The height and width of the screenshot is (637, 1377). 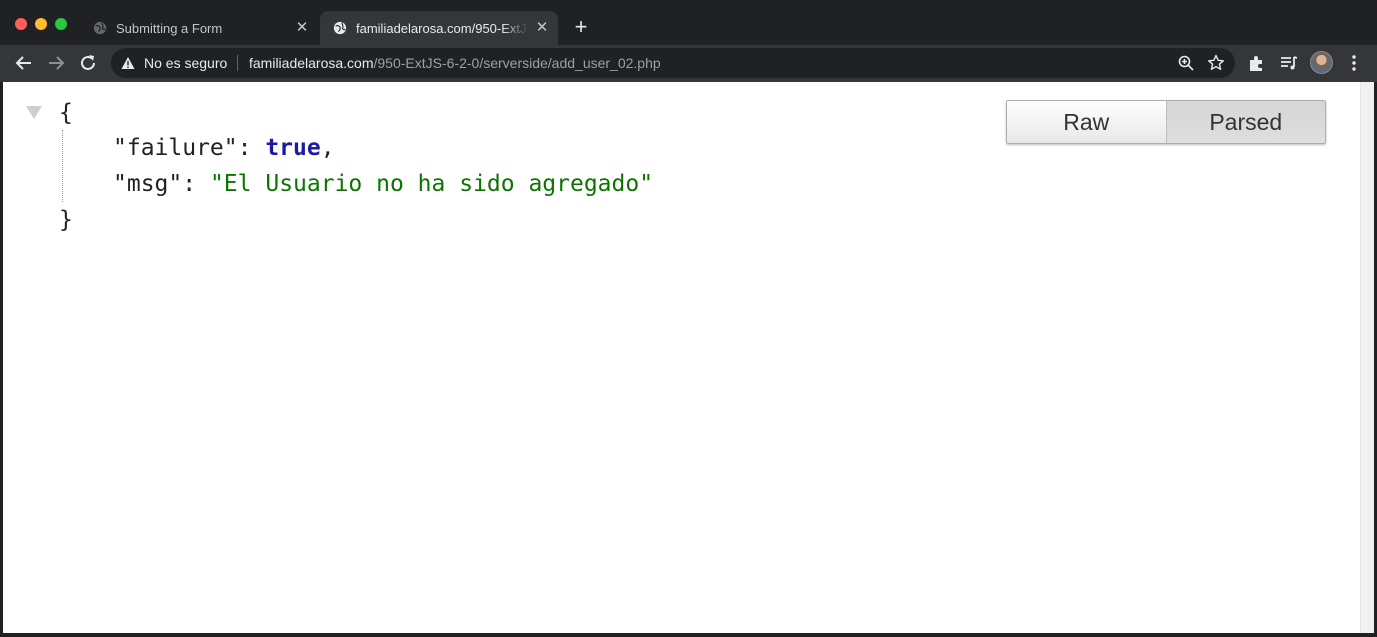 I want to click on json-key: "msg", so click(x=148, y=184).